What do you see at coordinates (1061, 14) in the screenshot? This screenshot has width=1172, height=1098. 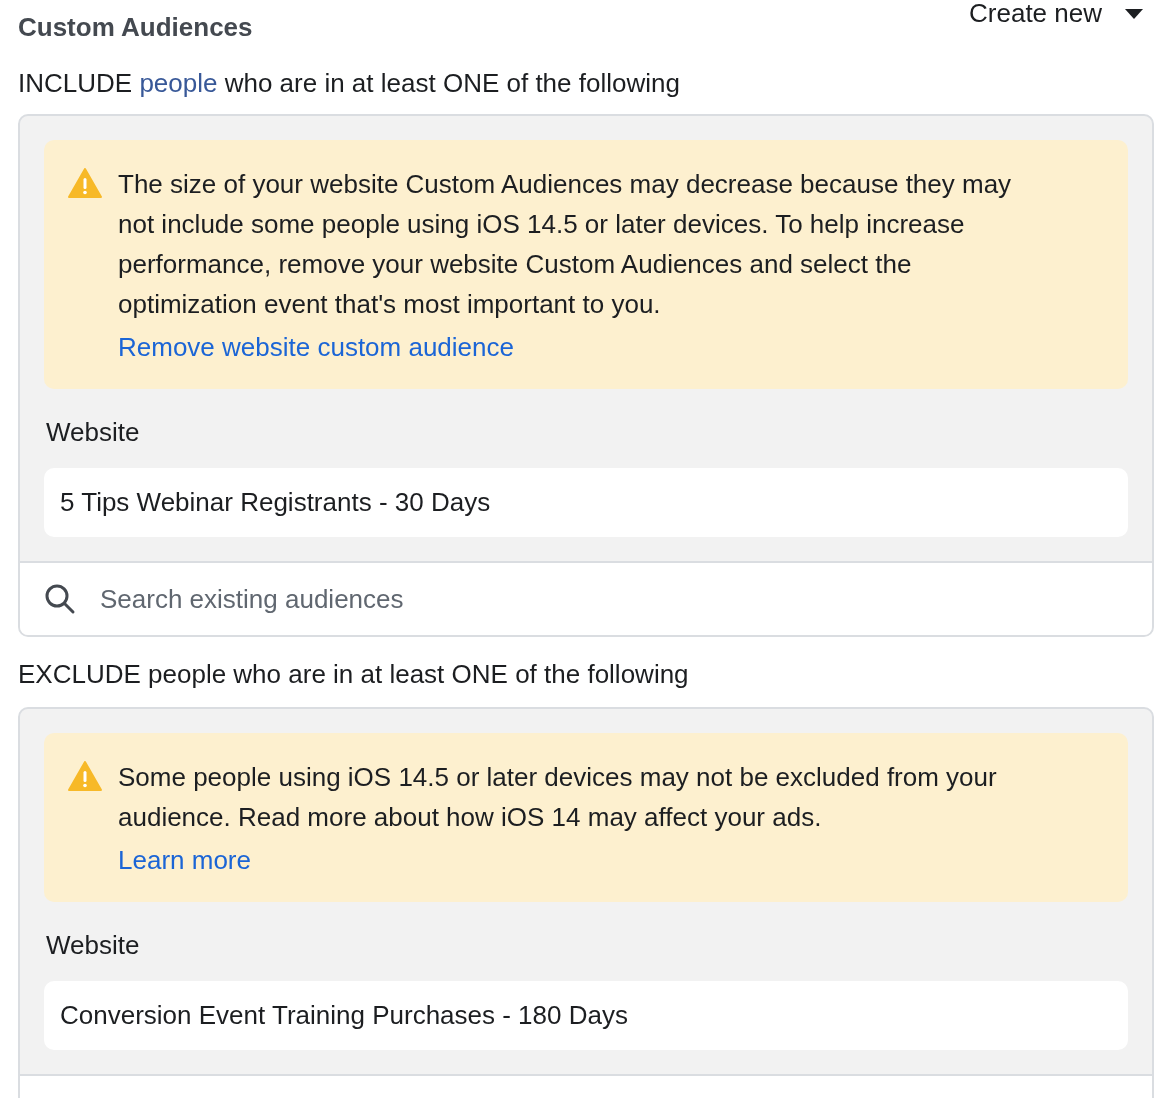 I see `create-new-button: Create new` at bounding box center [1061, 14].